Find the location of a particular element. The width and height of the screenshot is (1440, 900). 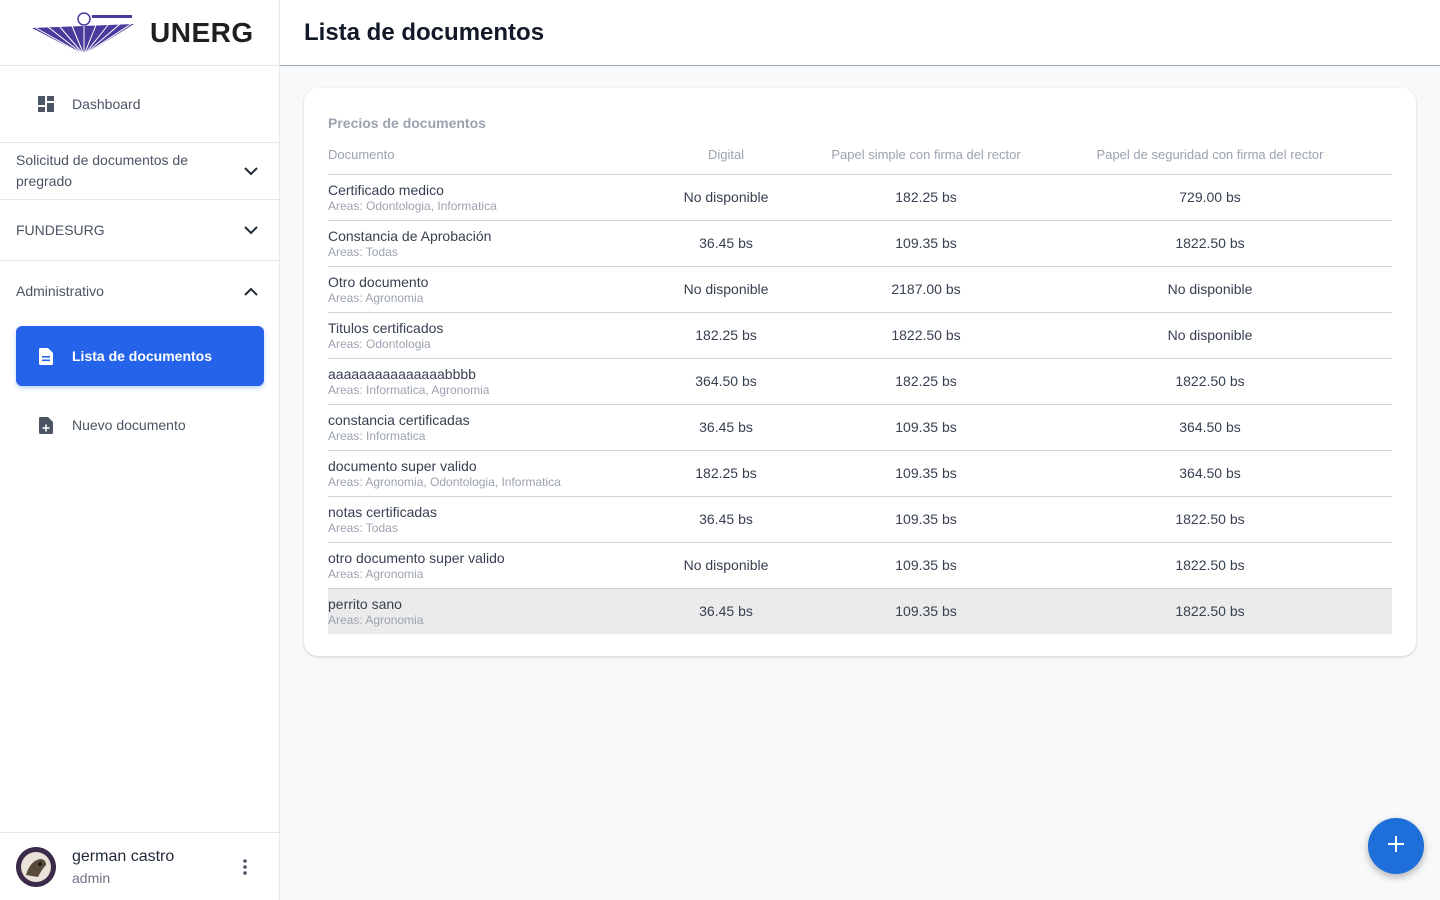

document-name: aaaaaaaaaaaaaaabbbb is located at coordinates (402, 373).